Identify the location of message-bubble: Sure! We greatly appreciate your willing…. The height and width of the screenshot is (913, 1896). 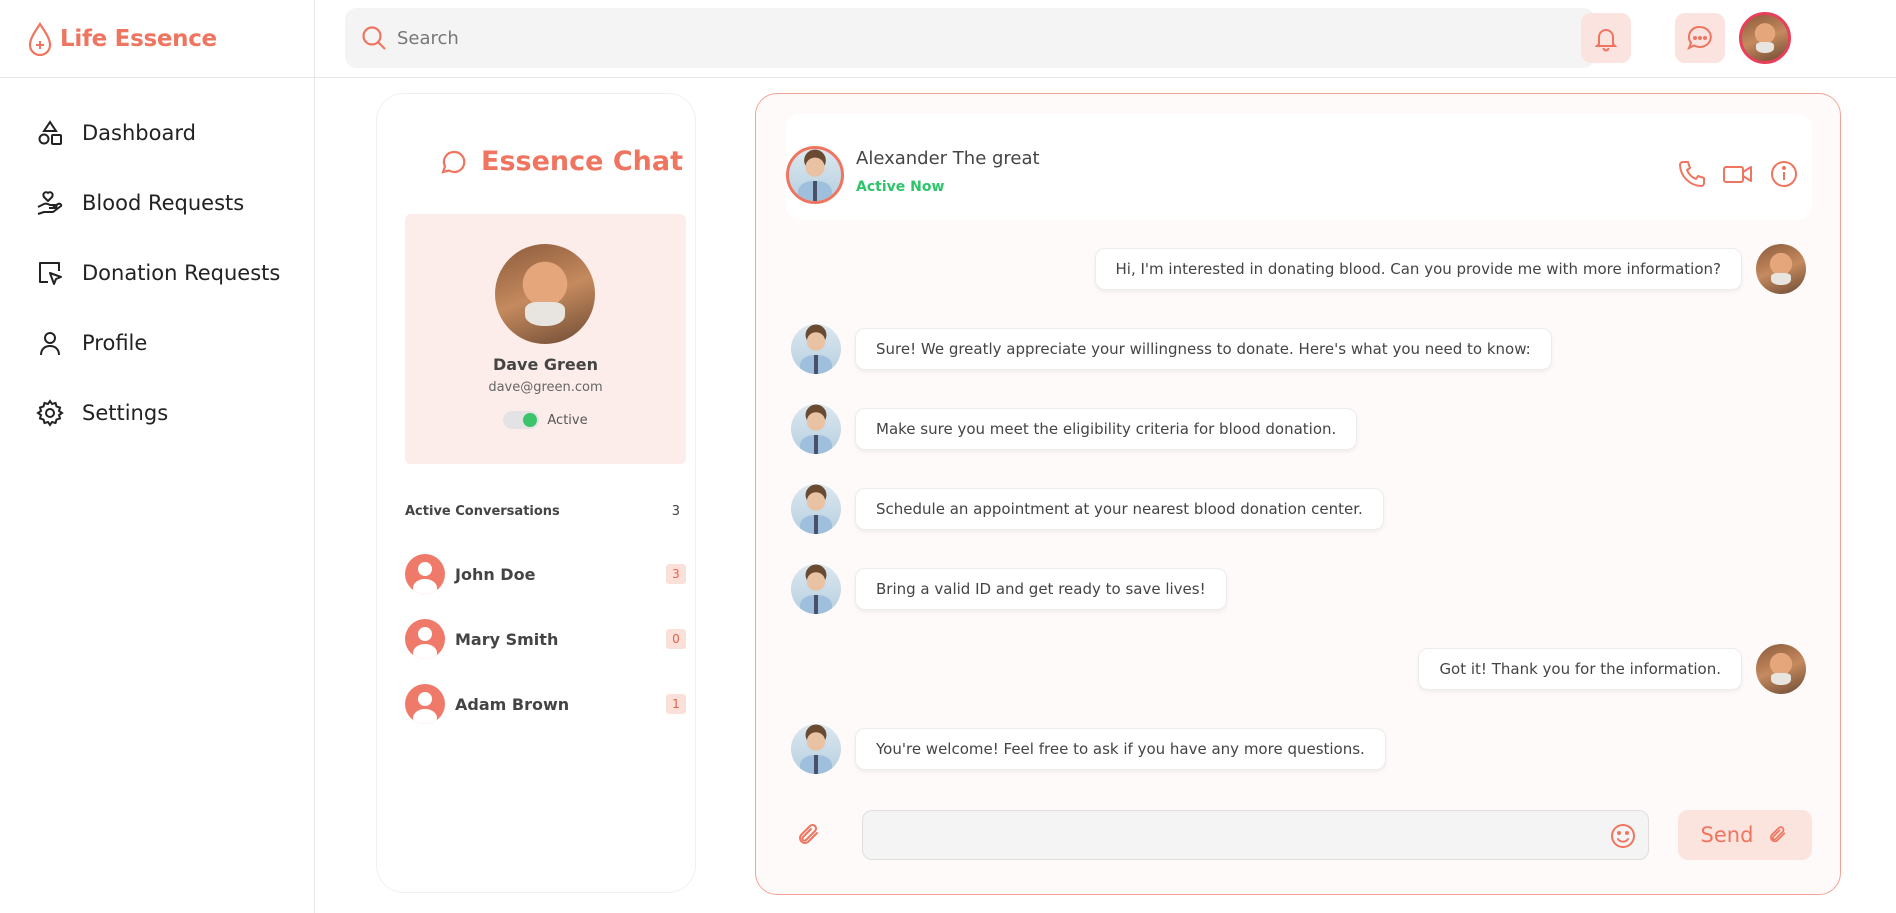
(1203, 349).